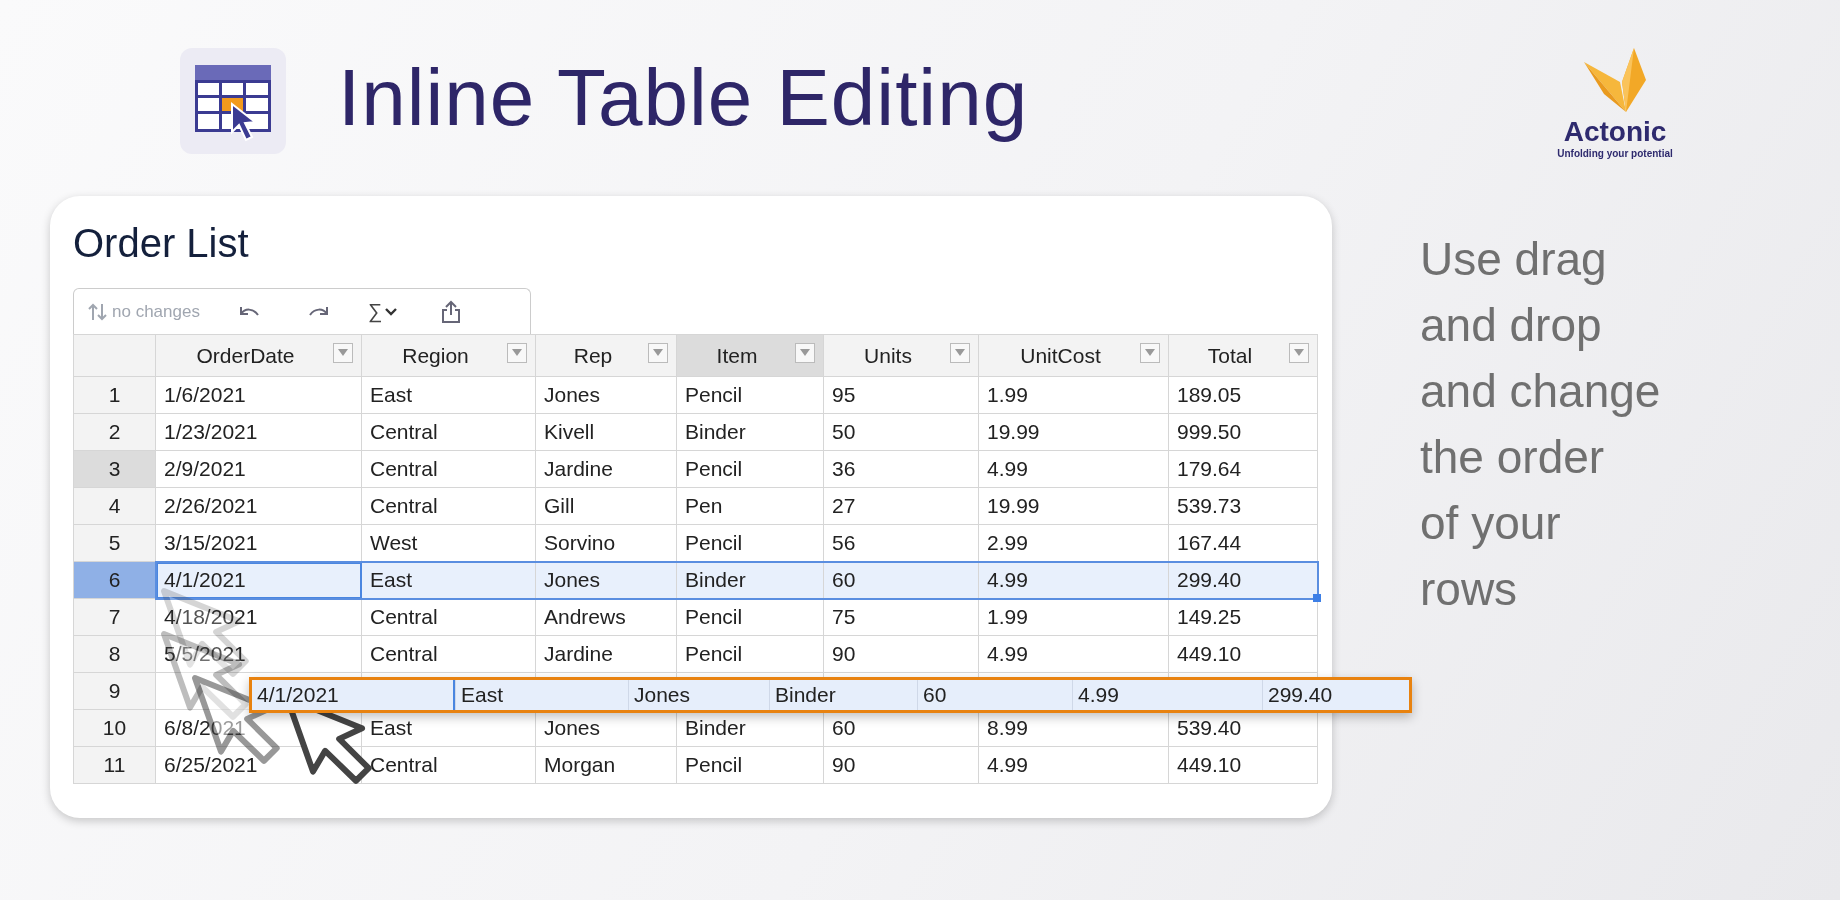 This screenshot has width=1840, height=900. I want to click on page-title: Inline Table Editing, so click(683, 98).